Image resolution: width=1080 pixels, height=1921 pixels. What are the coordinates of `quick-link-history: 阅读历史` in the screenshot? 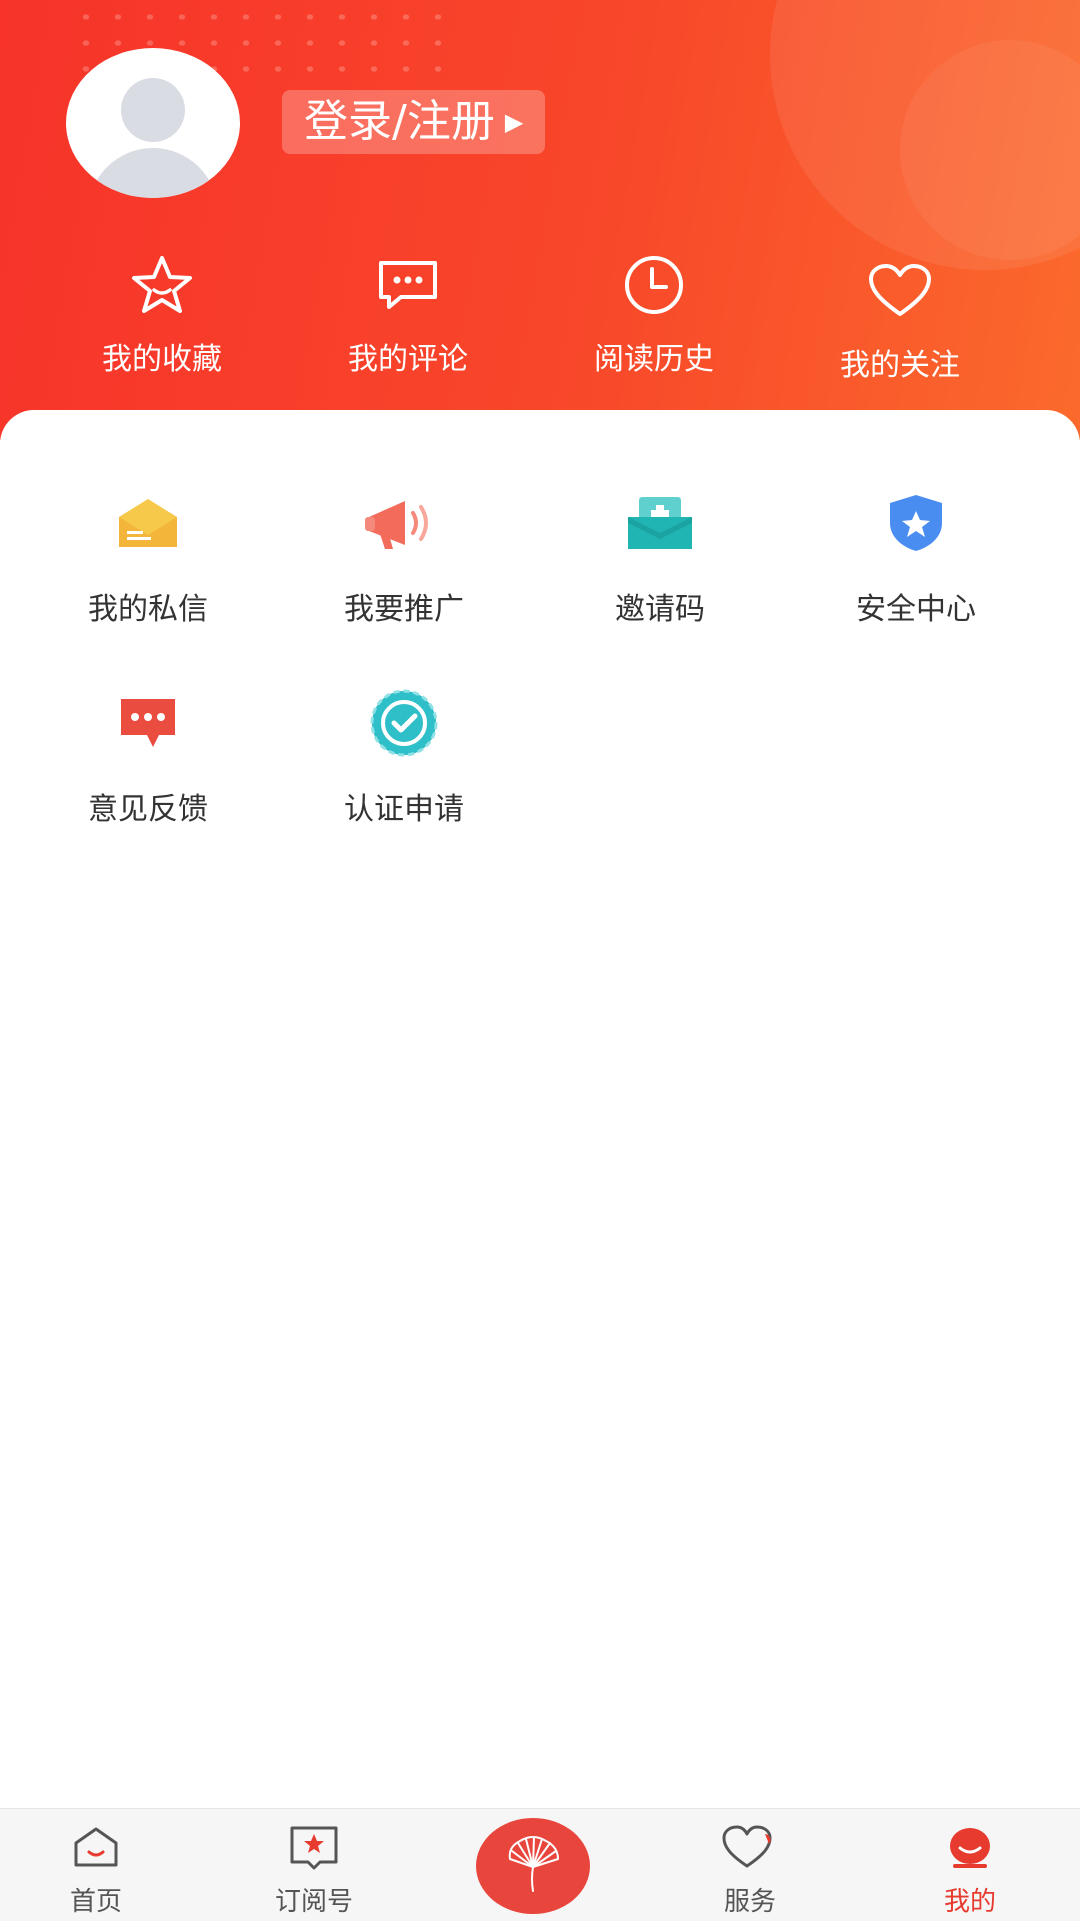 It's located at (654, 314).